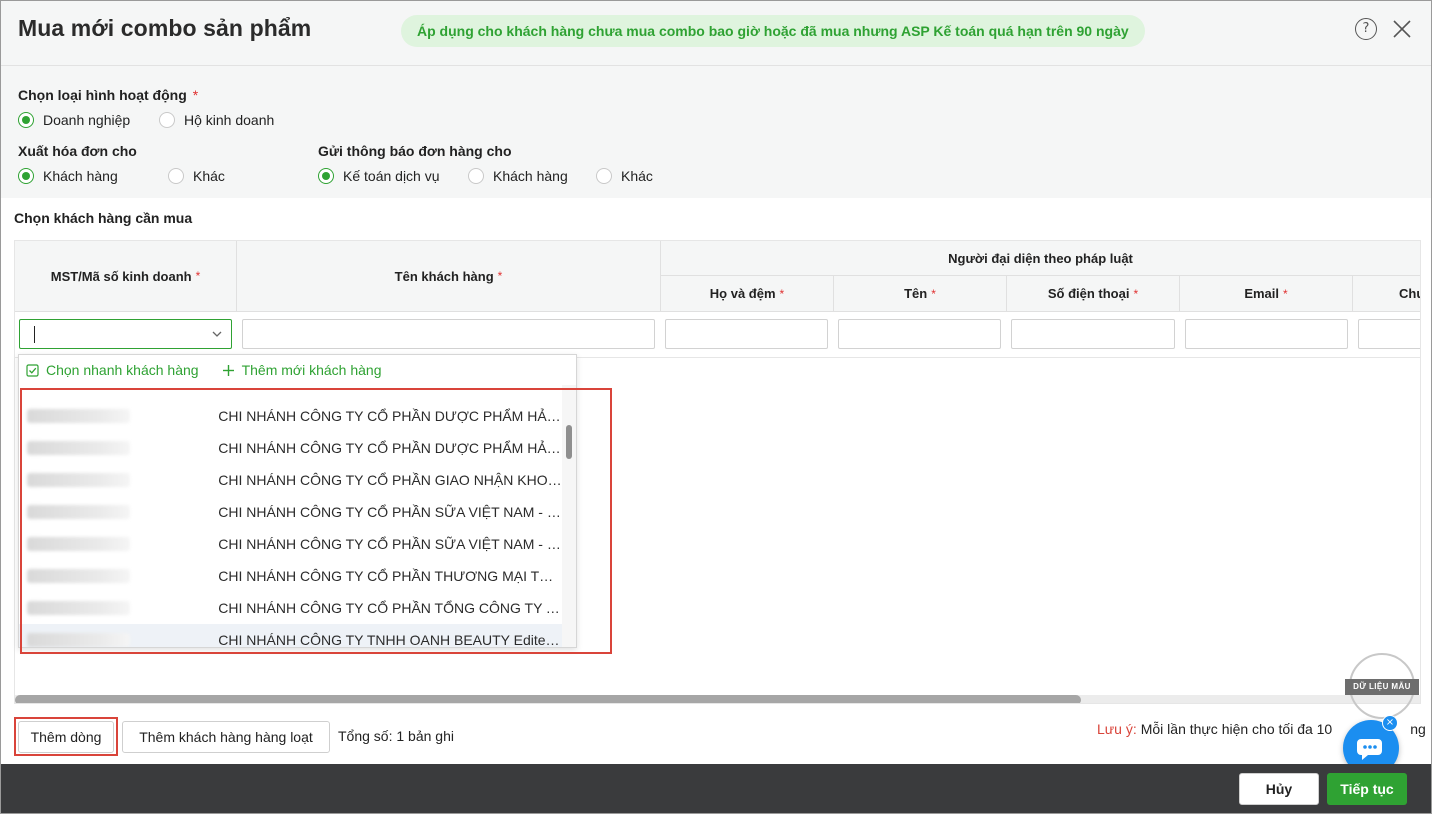 The height and width of the screenshot is (814, 1432). Describe the element at coordinates (396, 736) in the screenshot. I see `total-records: Tổng số: 1 bản ghi` at that location.